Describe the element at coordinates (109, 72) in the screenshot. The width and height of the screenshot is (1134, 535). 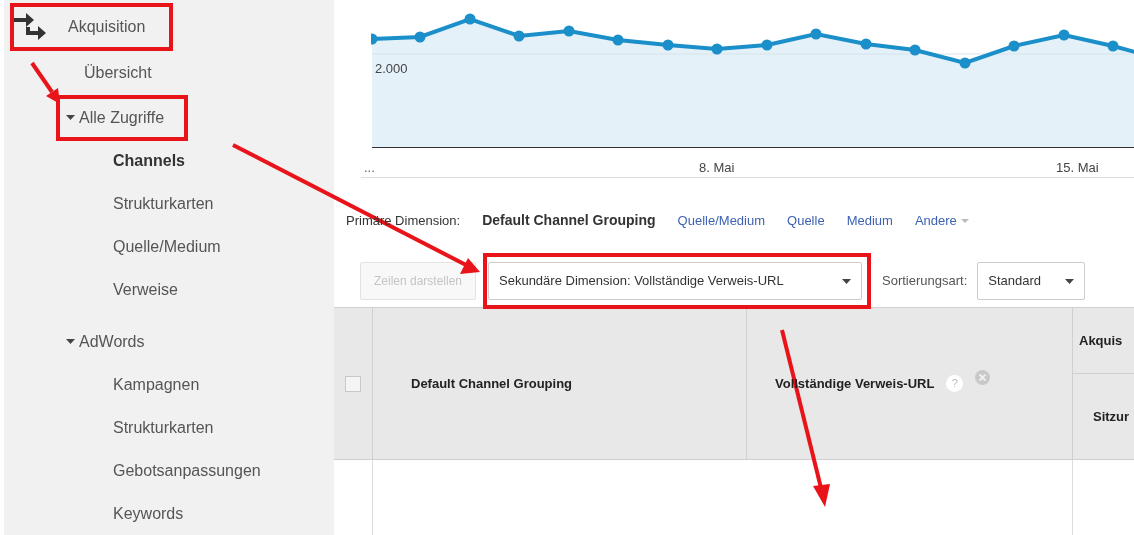
I see `nav-item: Übersicht` at that location.